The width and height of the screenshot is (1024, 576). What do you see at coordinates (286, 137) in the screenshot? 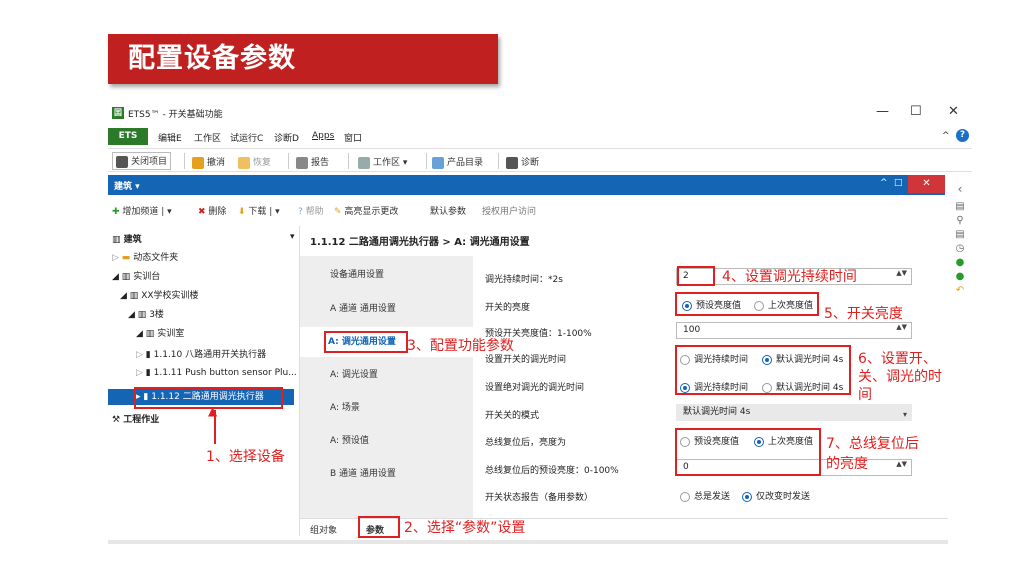
I see `menu-diagnostics: 诊断D` at bounding box center [286, 137].